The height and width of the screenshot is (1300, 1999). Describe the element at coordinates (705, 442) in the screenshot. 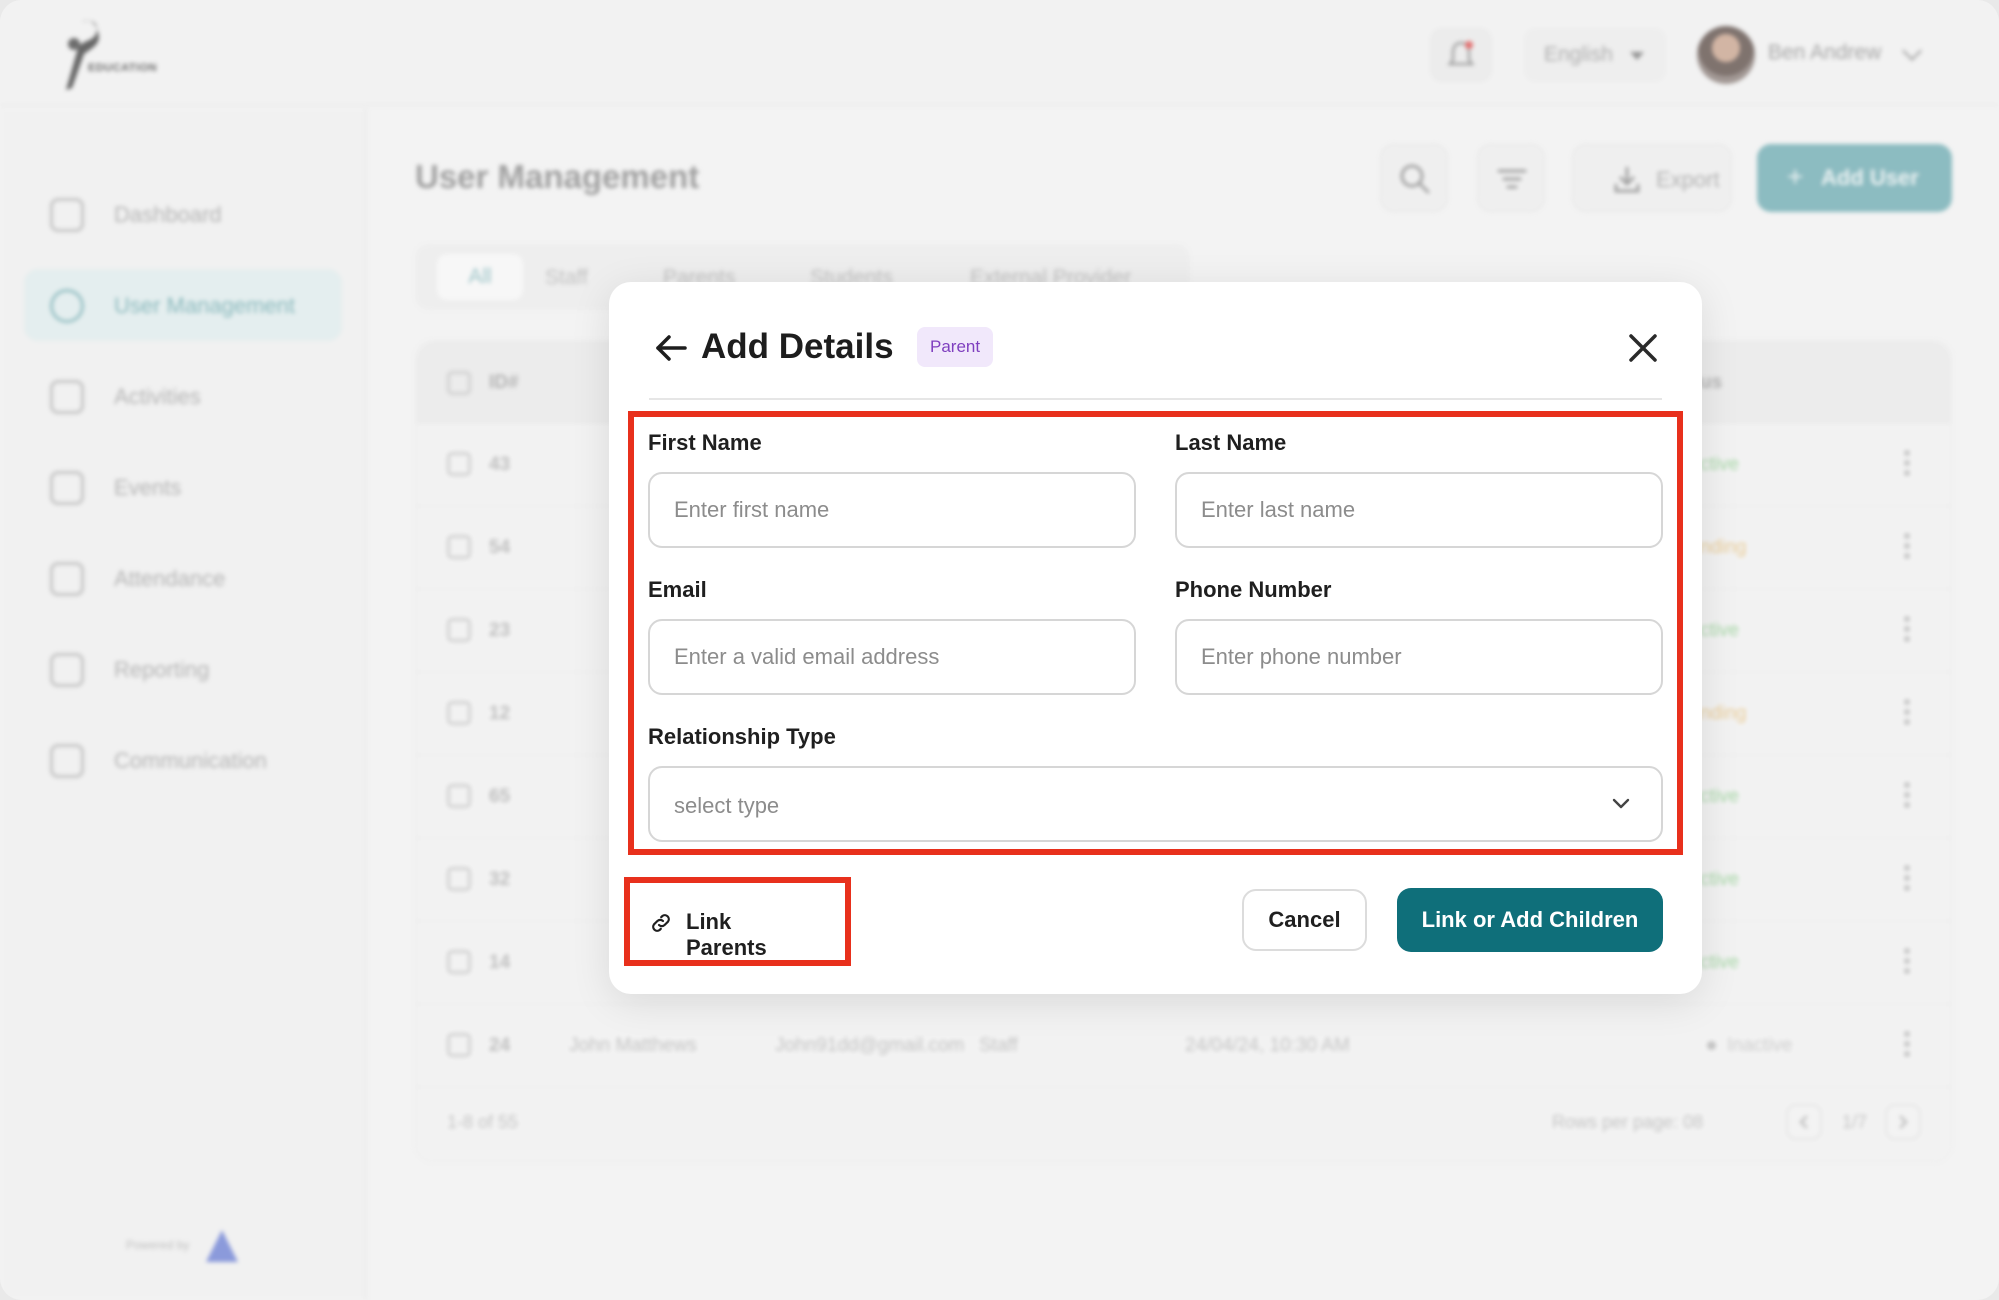

I see `first-name-label: First Name` at that location.